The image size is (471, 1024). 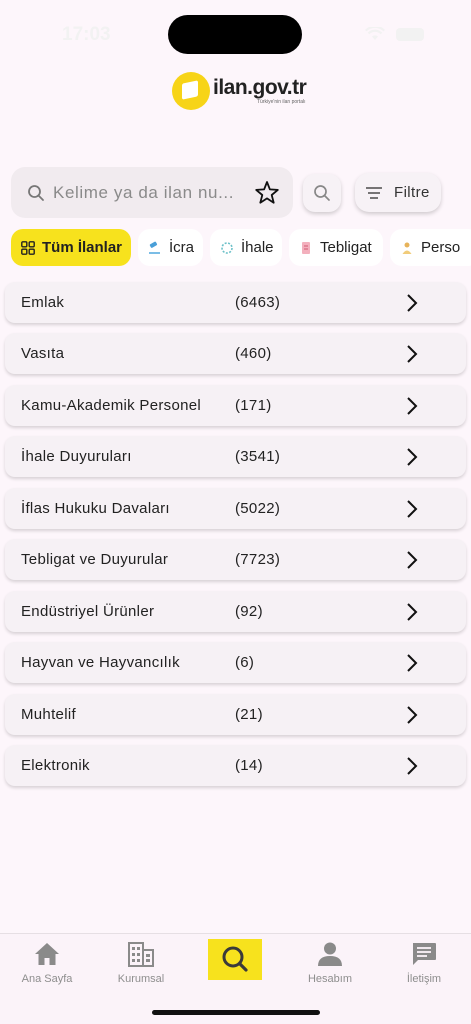 I want to click on dynamic-island, so click(x=235, y=34).